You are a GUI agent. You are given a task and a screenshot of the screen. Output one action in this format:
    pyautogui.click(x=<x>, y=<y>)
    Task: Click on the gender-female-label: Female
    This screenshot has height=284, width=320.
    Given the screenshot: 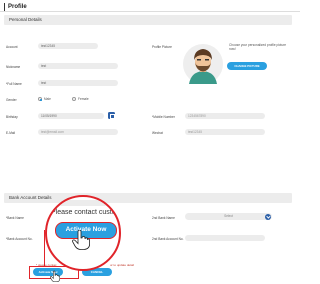 What is the action you would take?
    pyautogui.click(x=83, y=99)
    